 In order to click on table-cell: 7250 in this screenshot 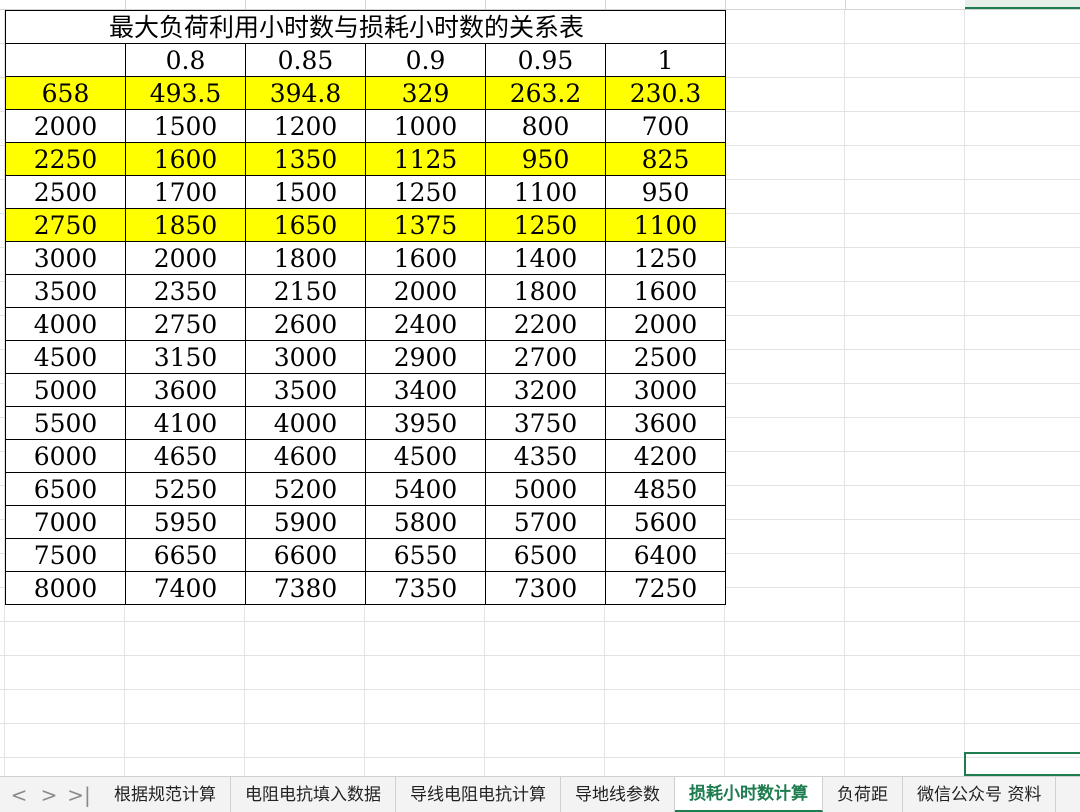, I will do `click(665, 588)`.